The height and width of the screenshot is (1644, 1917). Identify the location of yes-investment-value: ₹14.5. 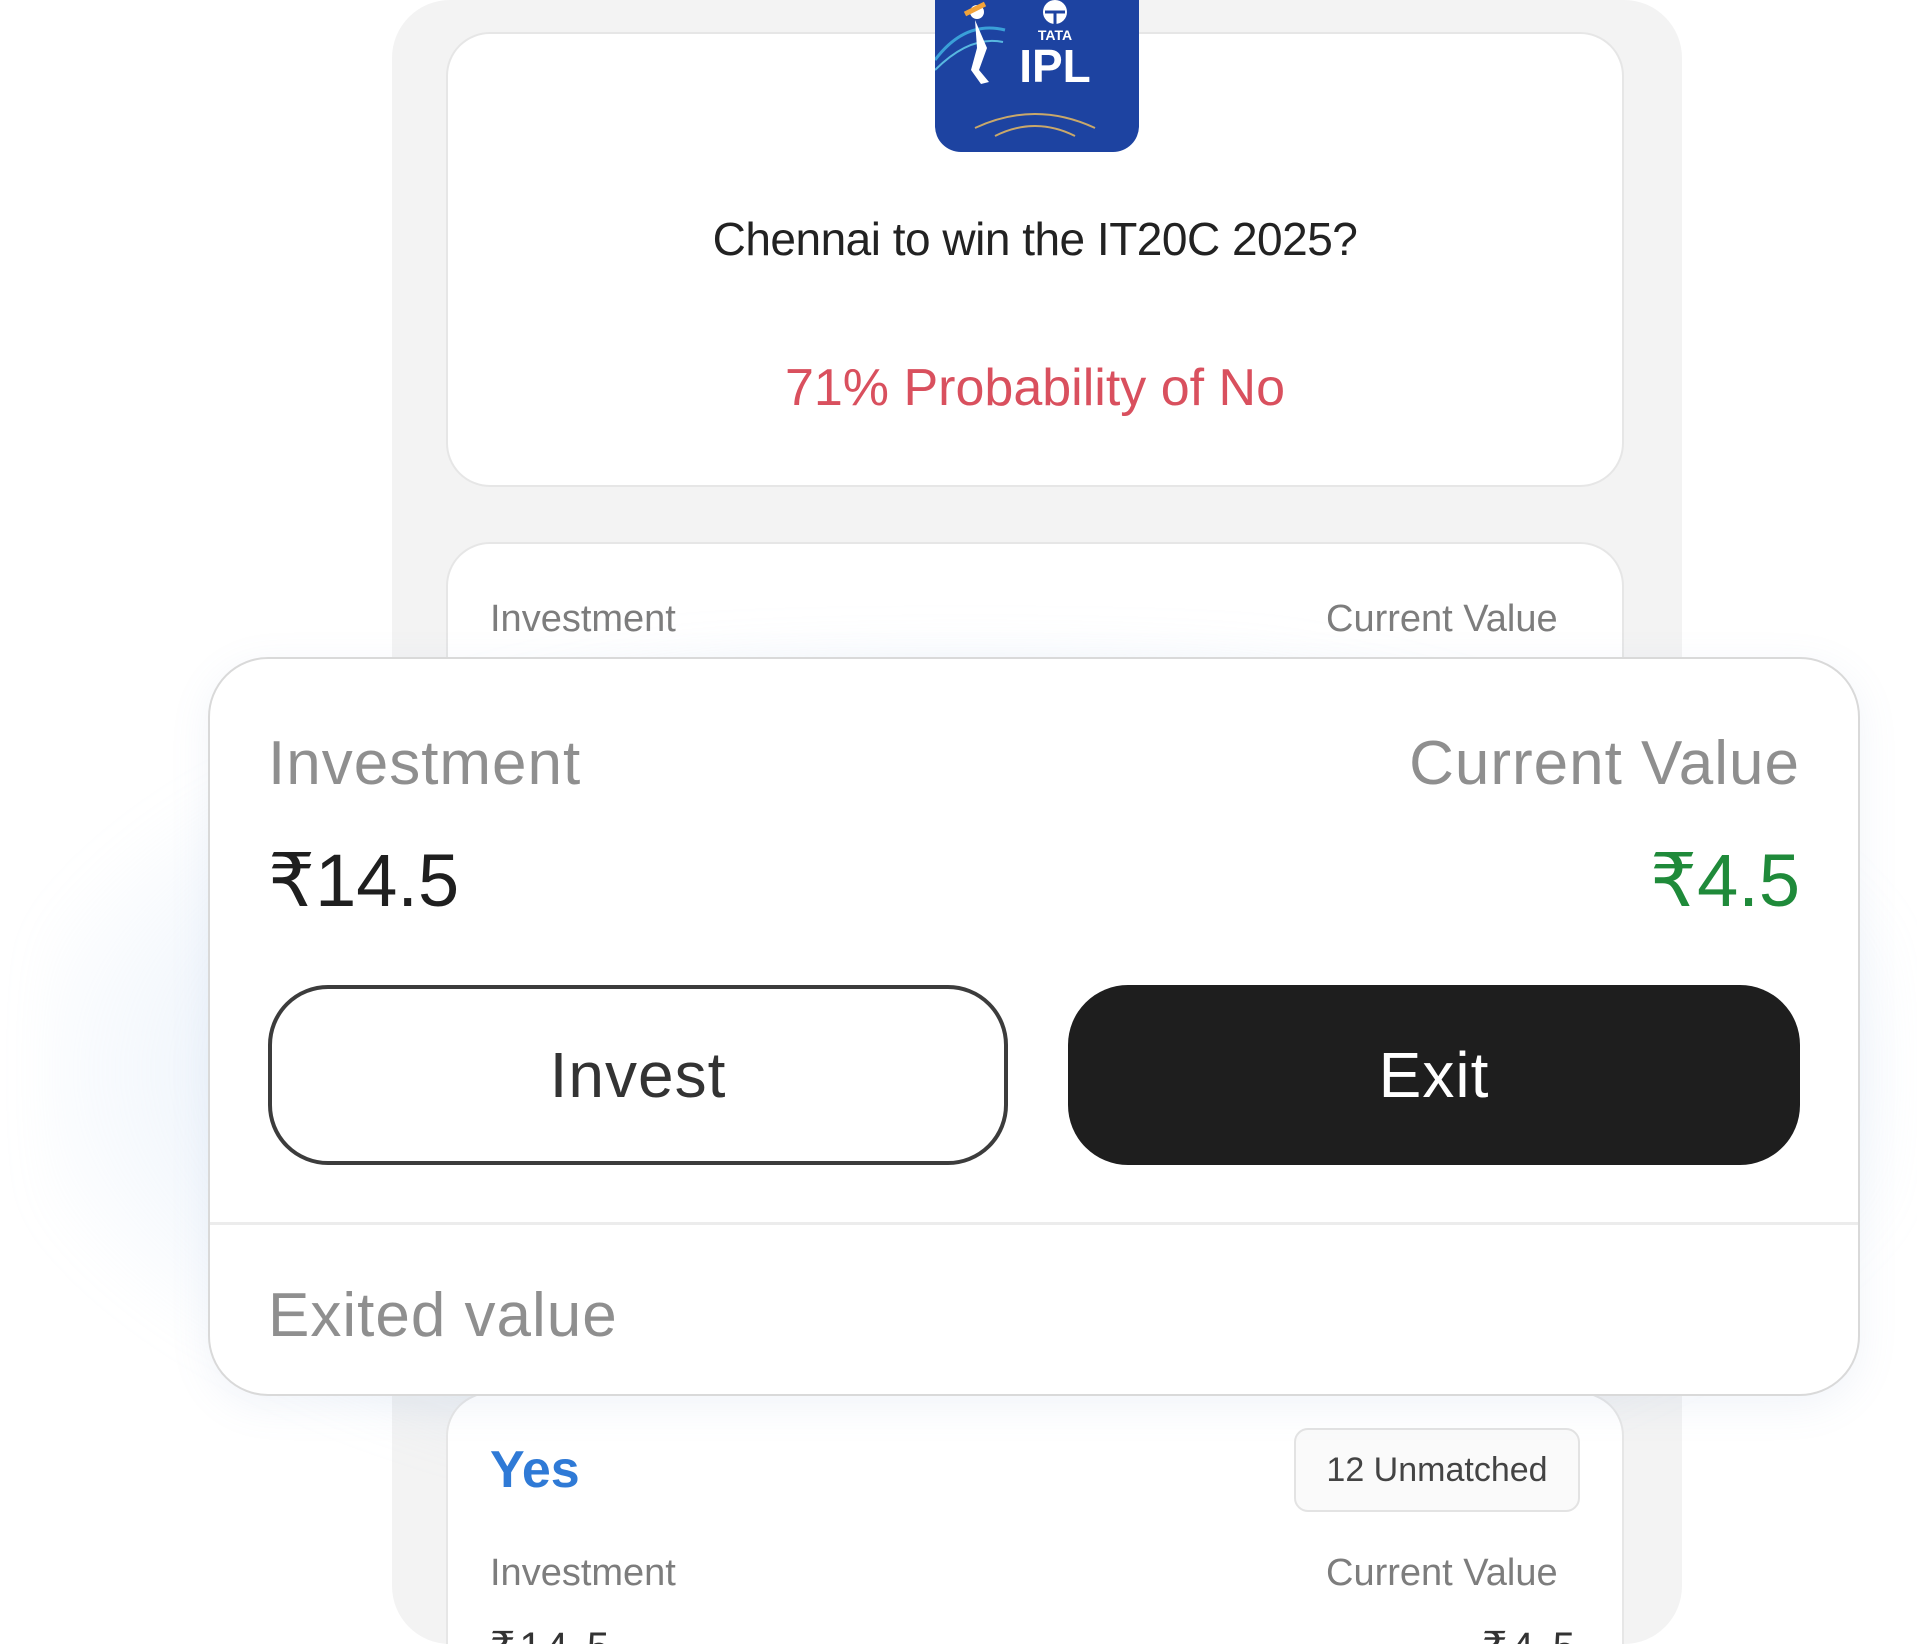
(551, 1634).